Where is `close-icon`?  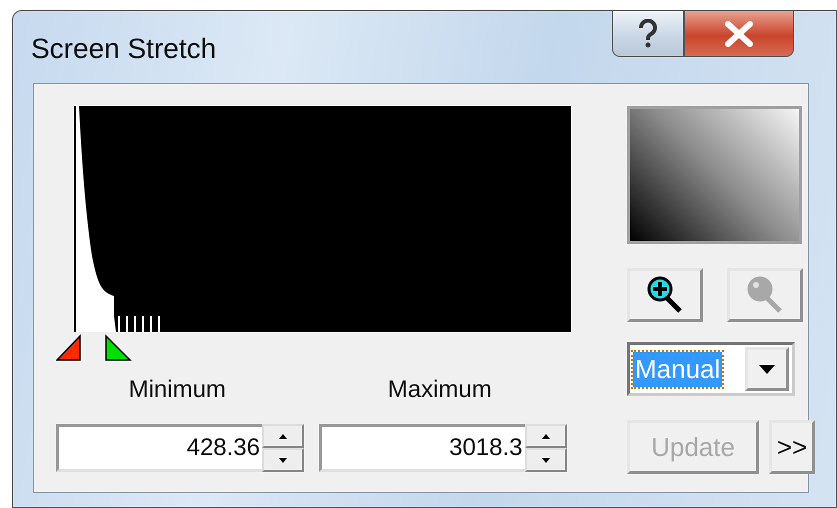 close-icon is located at coordinates (739, 33).